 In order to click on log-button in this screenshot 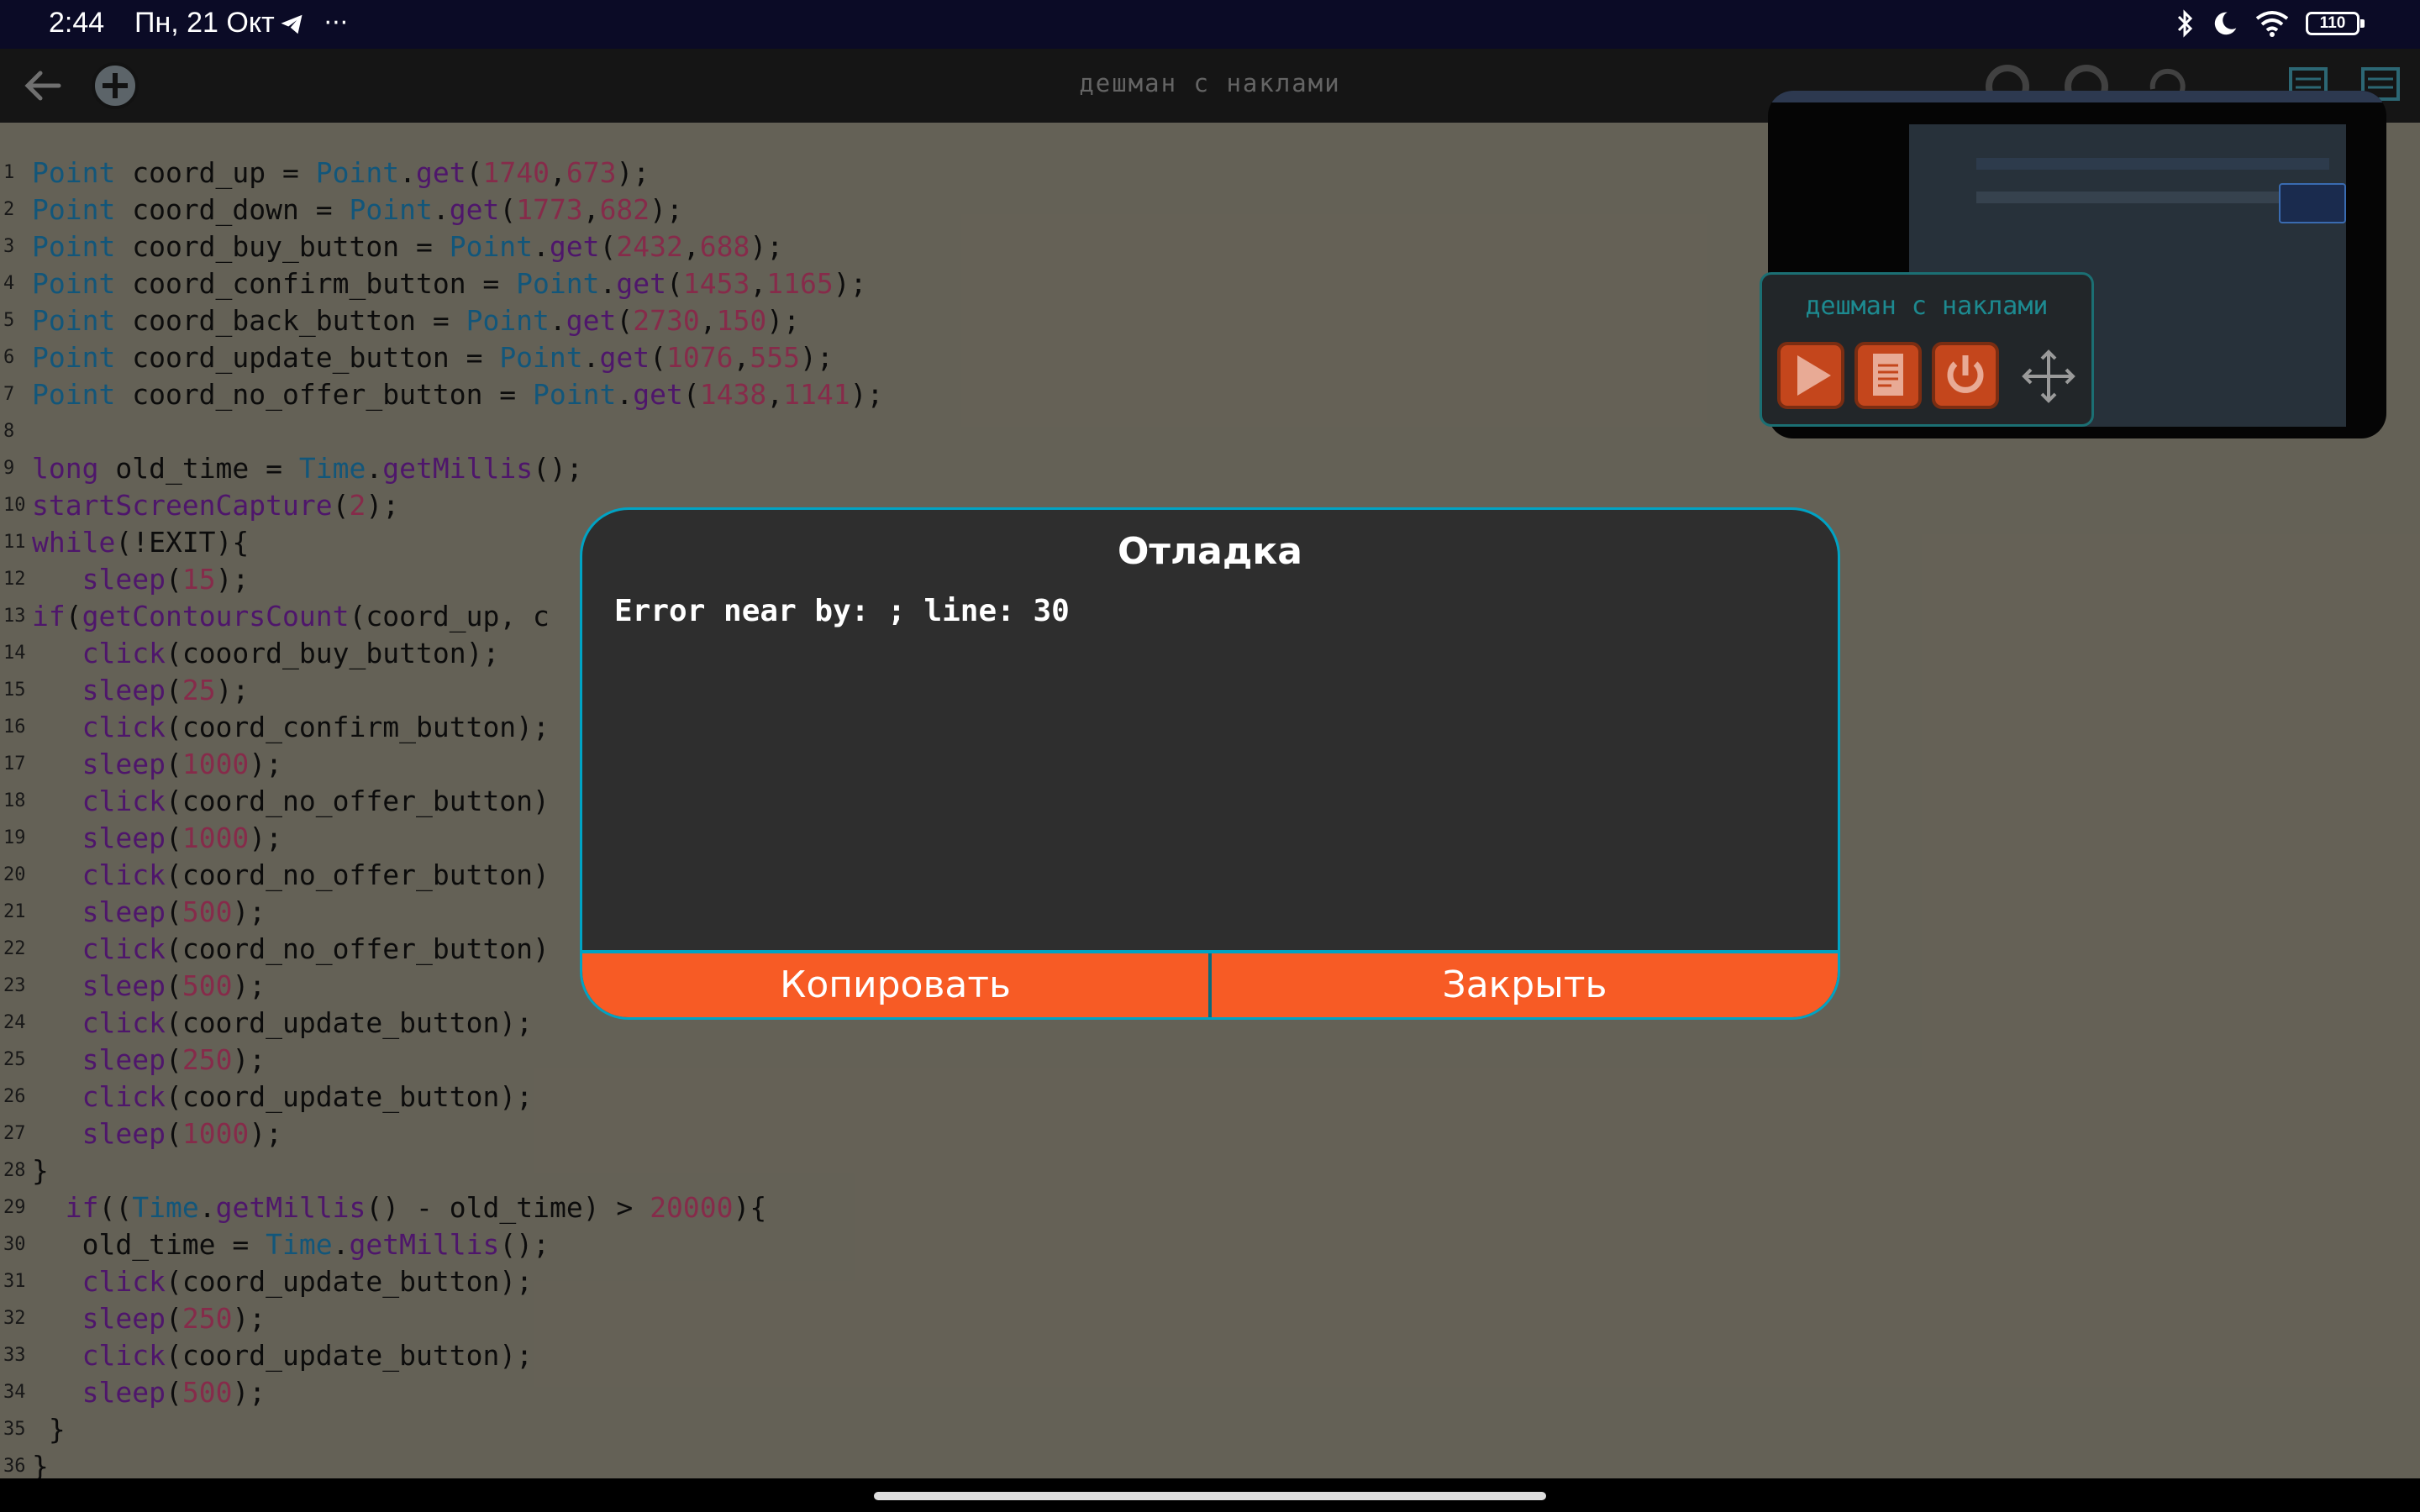, I will do `click(1888, 375)`.